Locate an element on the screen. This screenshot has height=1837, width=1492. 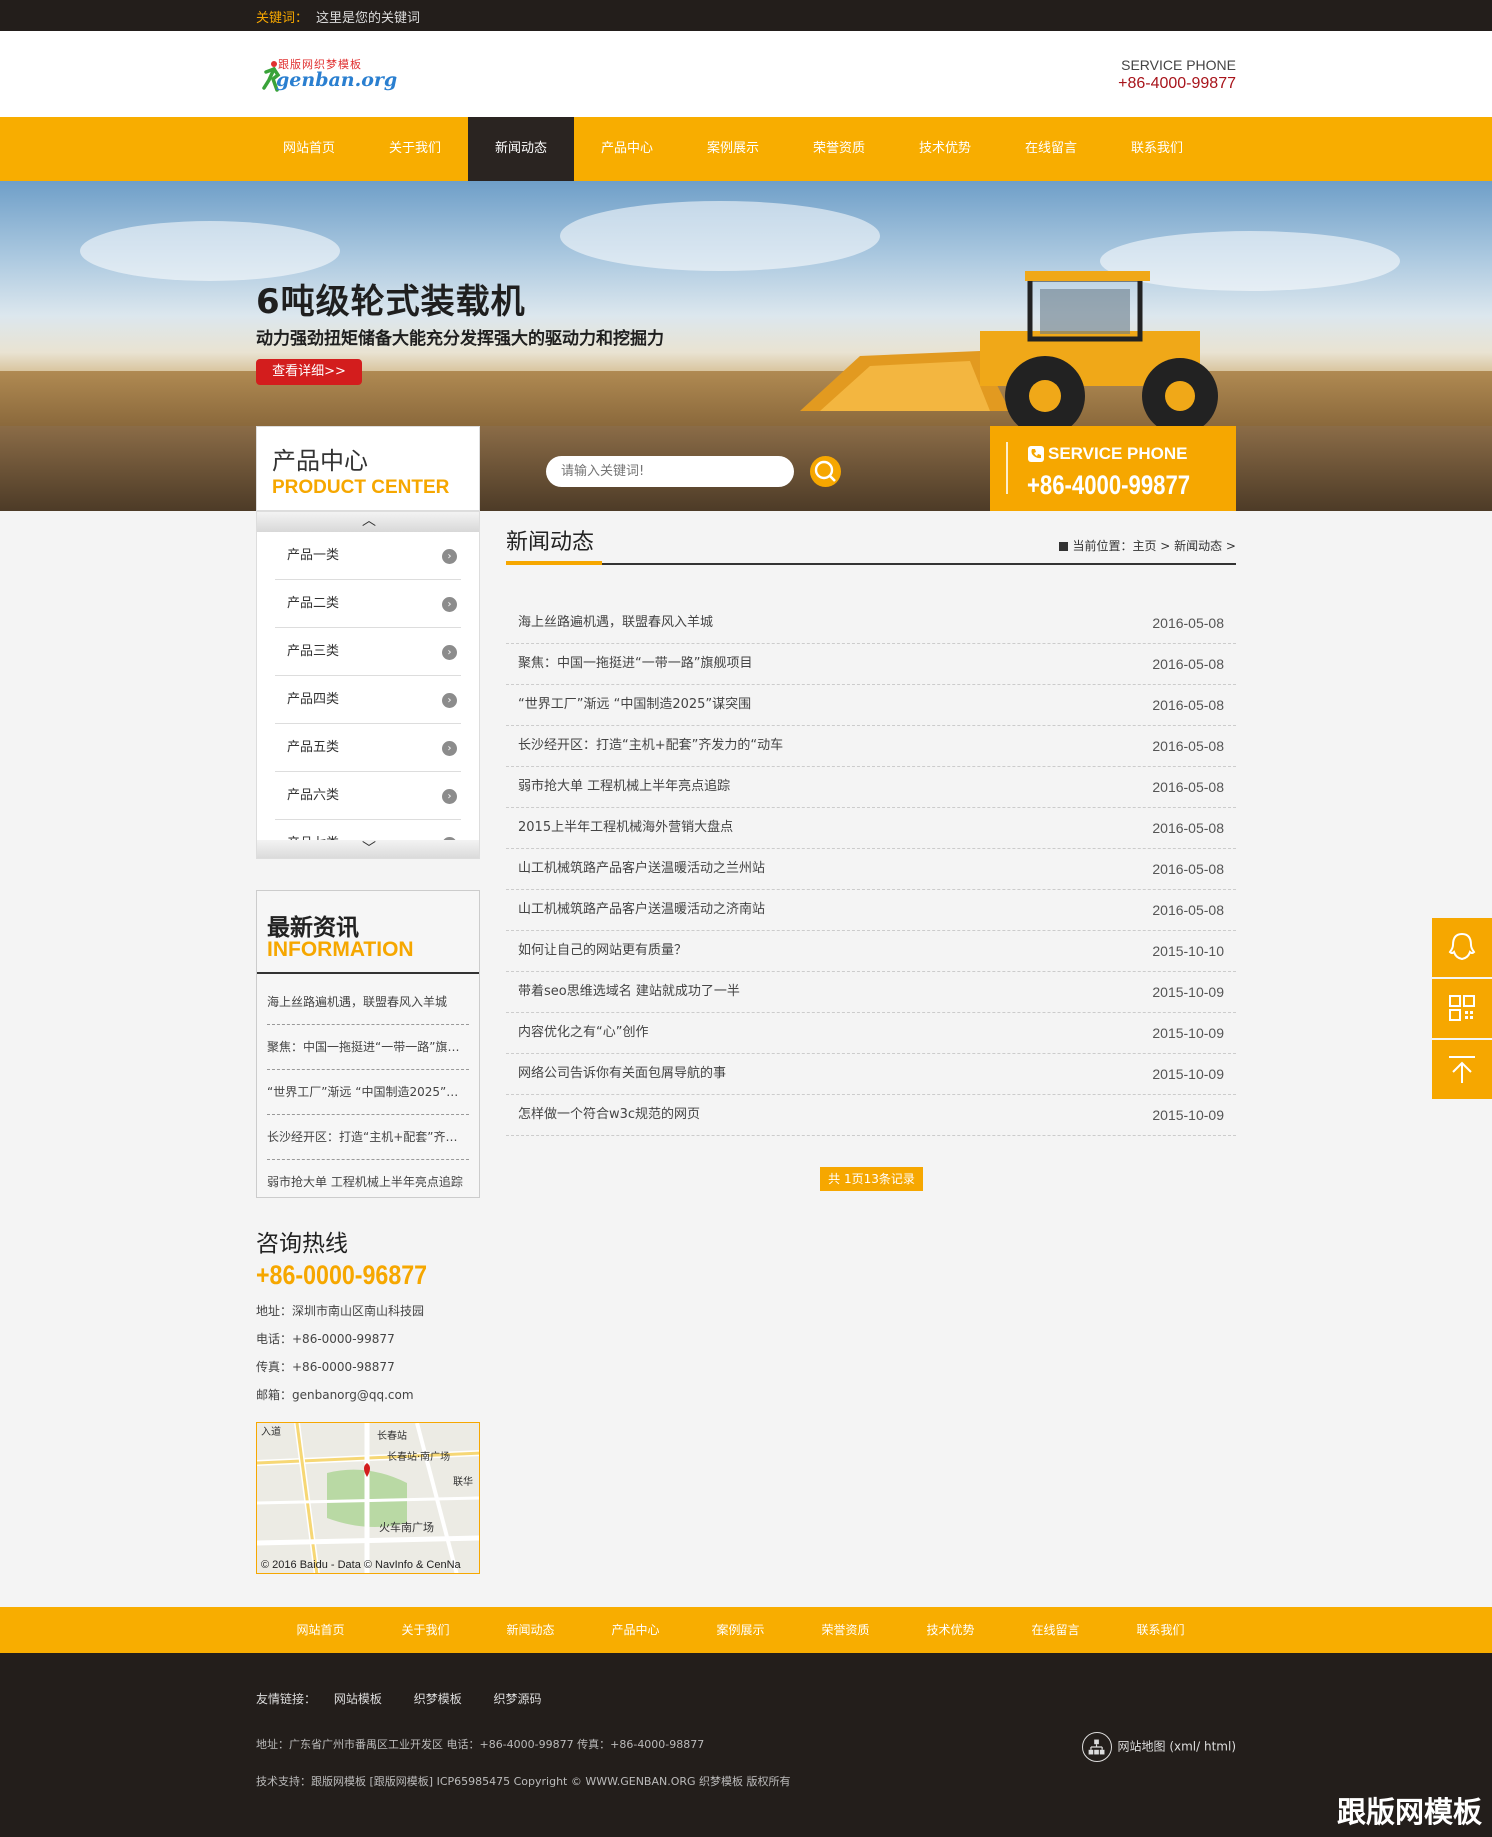
sitemap-link: 网站地图 (xml/ html) is located at coordinates (1158, 1747).